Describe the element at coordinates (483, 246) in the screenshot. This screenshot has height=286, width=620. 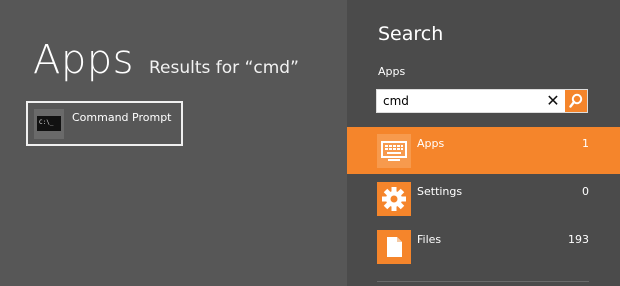
I see `search-category-files: Files 193` at that location.